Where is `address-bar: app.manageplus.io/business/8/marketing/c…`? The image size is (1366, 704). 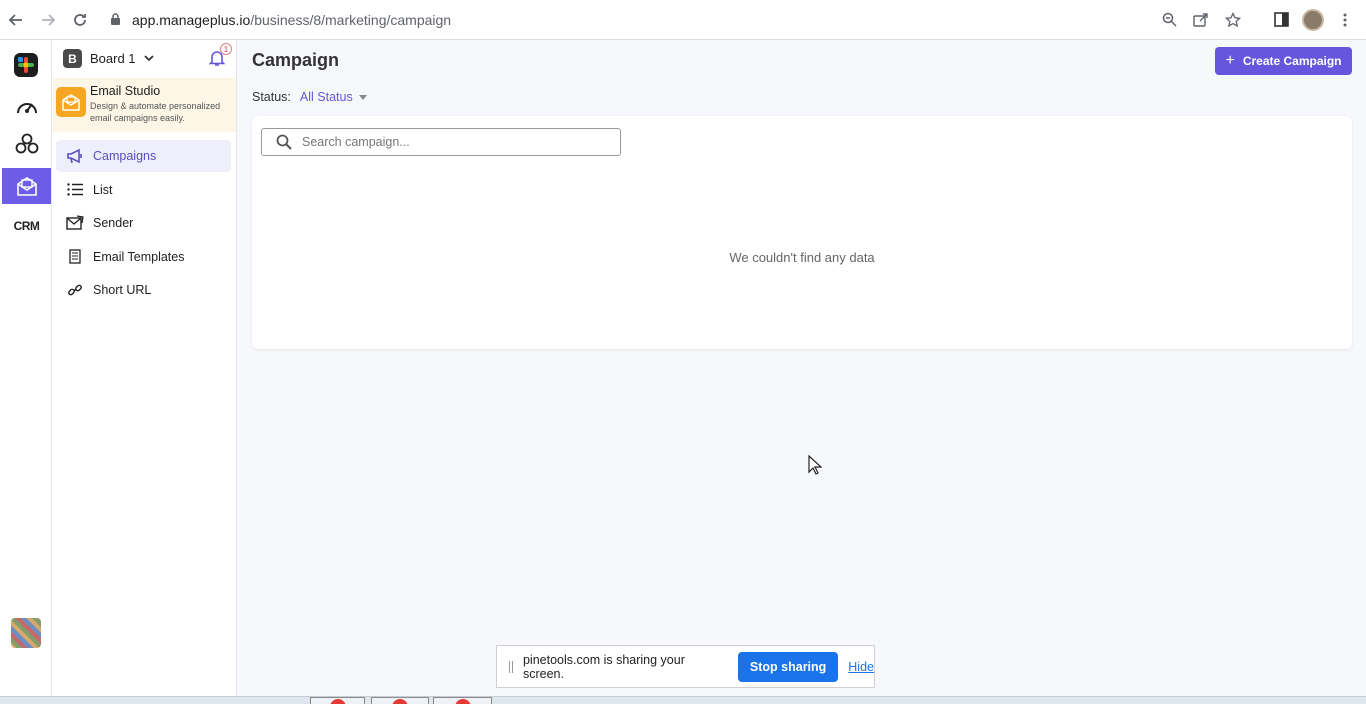
address-bar: app.manageplus.io/business/8/marketing/c… is located at coordinates (630, 20).